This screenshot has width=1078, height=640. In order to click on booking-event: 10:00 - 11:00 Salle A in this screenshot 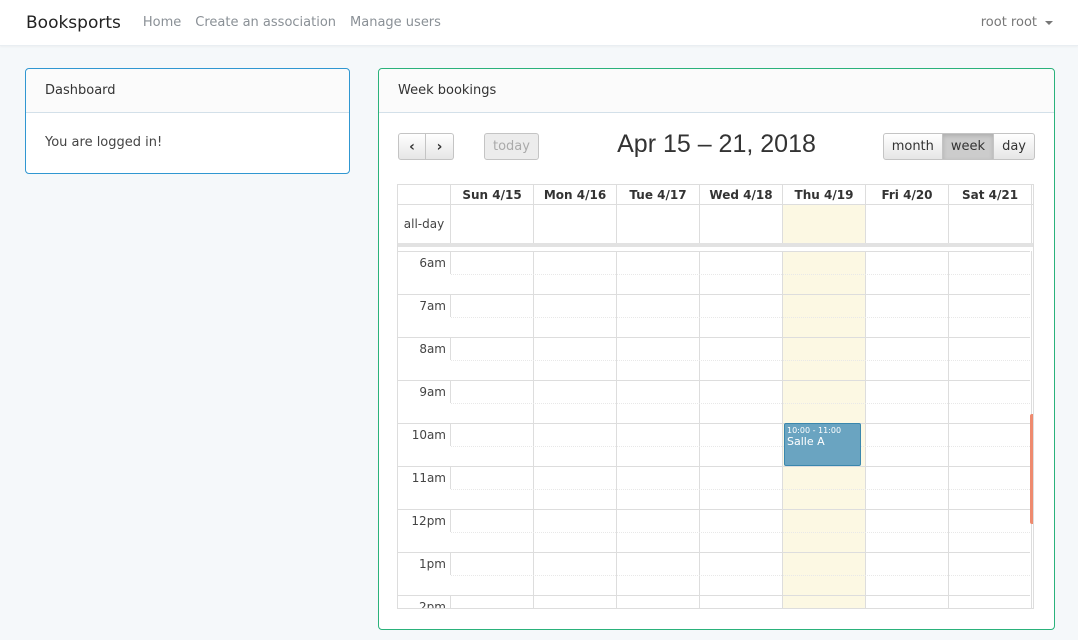, I will do `click(822, 444)`.